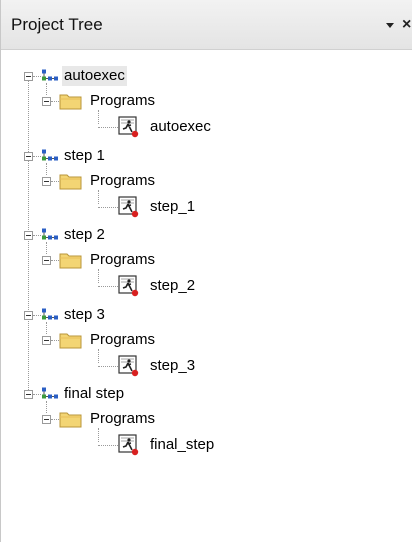  I want to click on close-icon: ×, so click(407, 25).